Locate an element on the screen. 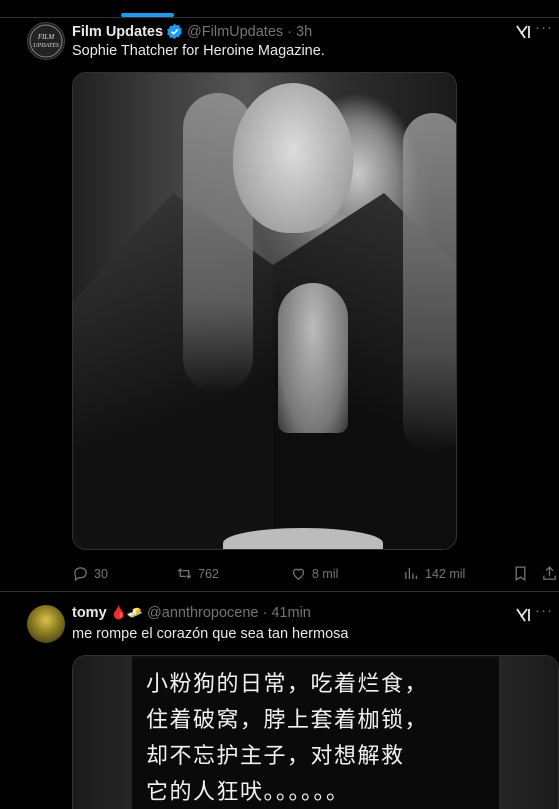 This screenshot has height=809, width=559. tweet-actions: 30 762 8 mil 142 mil is located at coordinates (315, 575).